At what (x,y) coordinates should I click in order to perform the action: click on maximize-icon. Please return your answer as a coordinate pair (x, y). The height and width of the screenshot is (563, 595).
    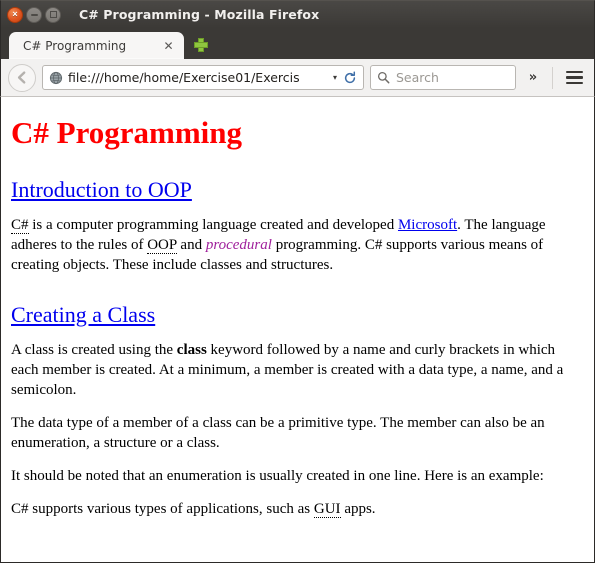
    Looking at the image, I should click on (53, 14).